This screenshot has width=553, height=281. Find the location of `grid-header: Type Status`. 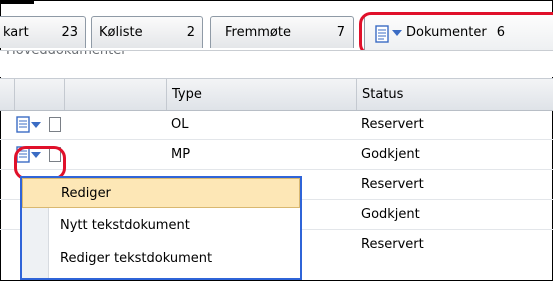

grid-header: Type Status is located at coordinates (276, 94).